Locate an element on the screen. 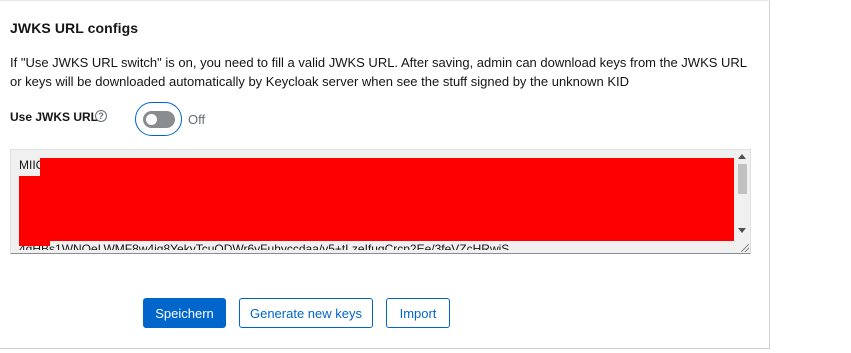  import-button: Import is located at coordinates (418, 313).